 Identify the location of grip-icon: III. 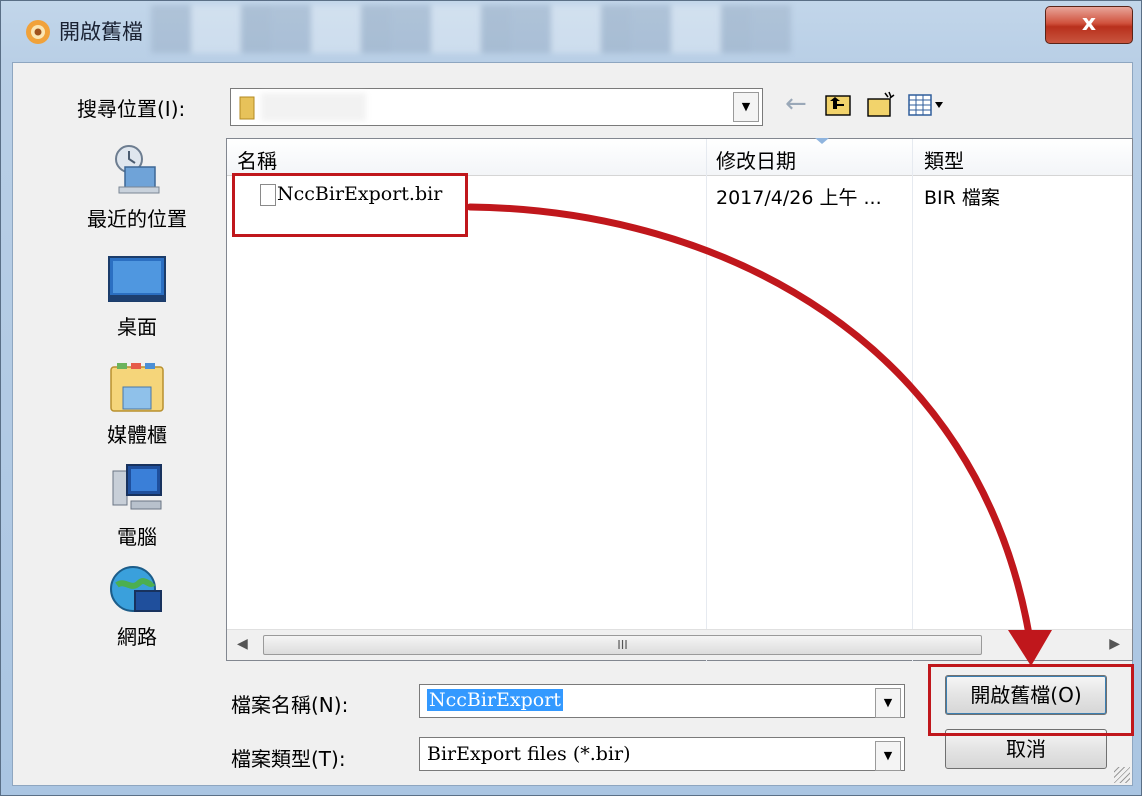
(622, 645).